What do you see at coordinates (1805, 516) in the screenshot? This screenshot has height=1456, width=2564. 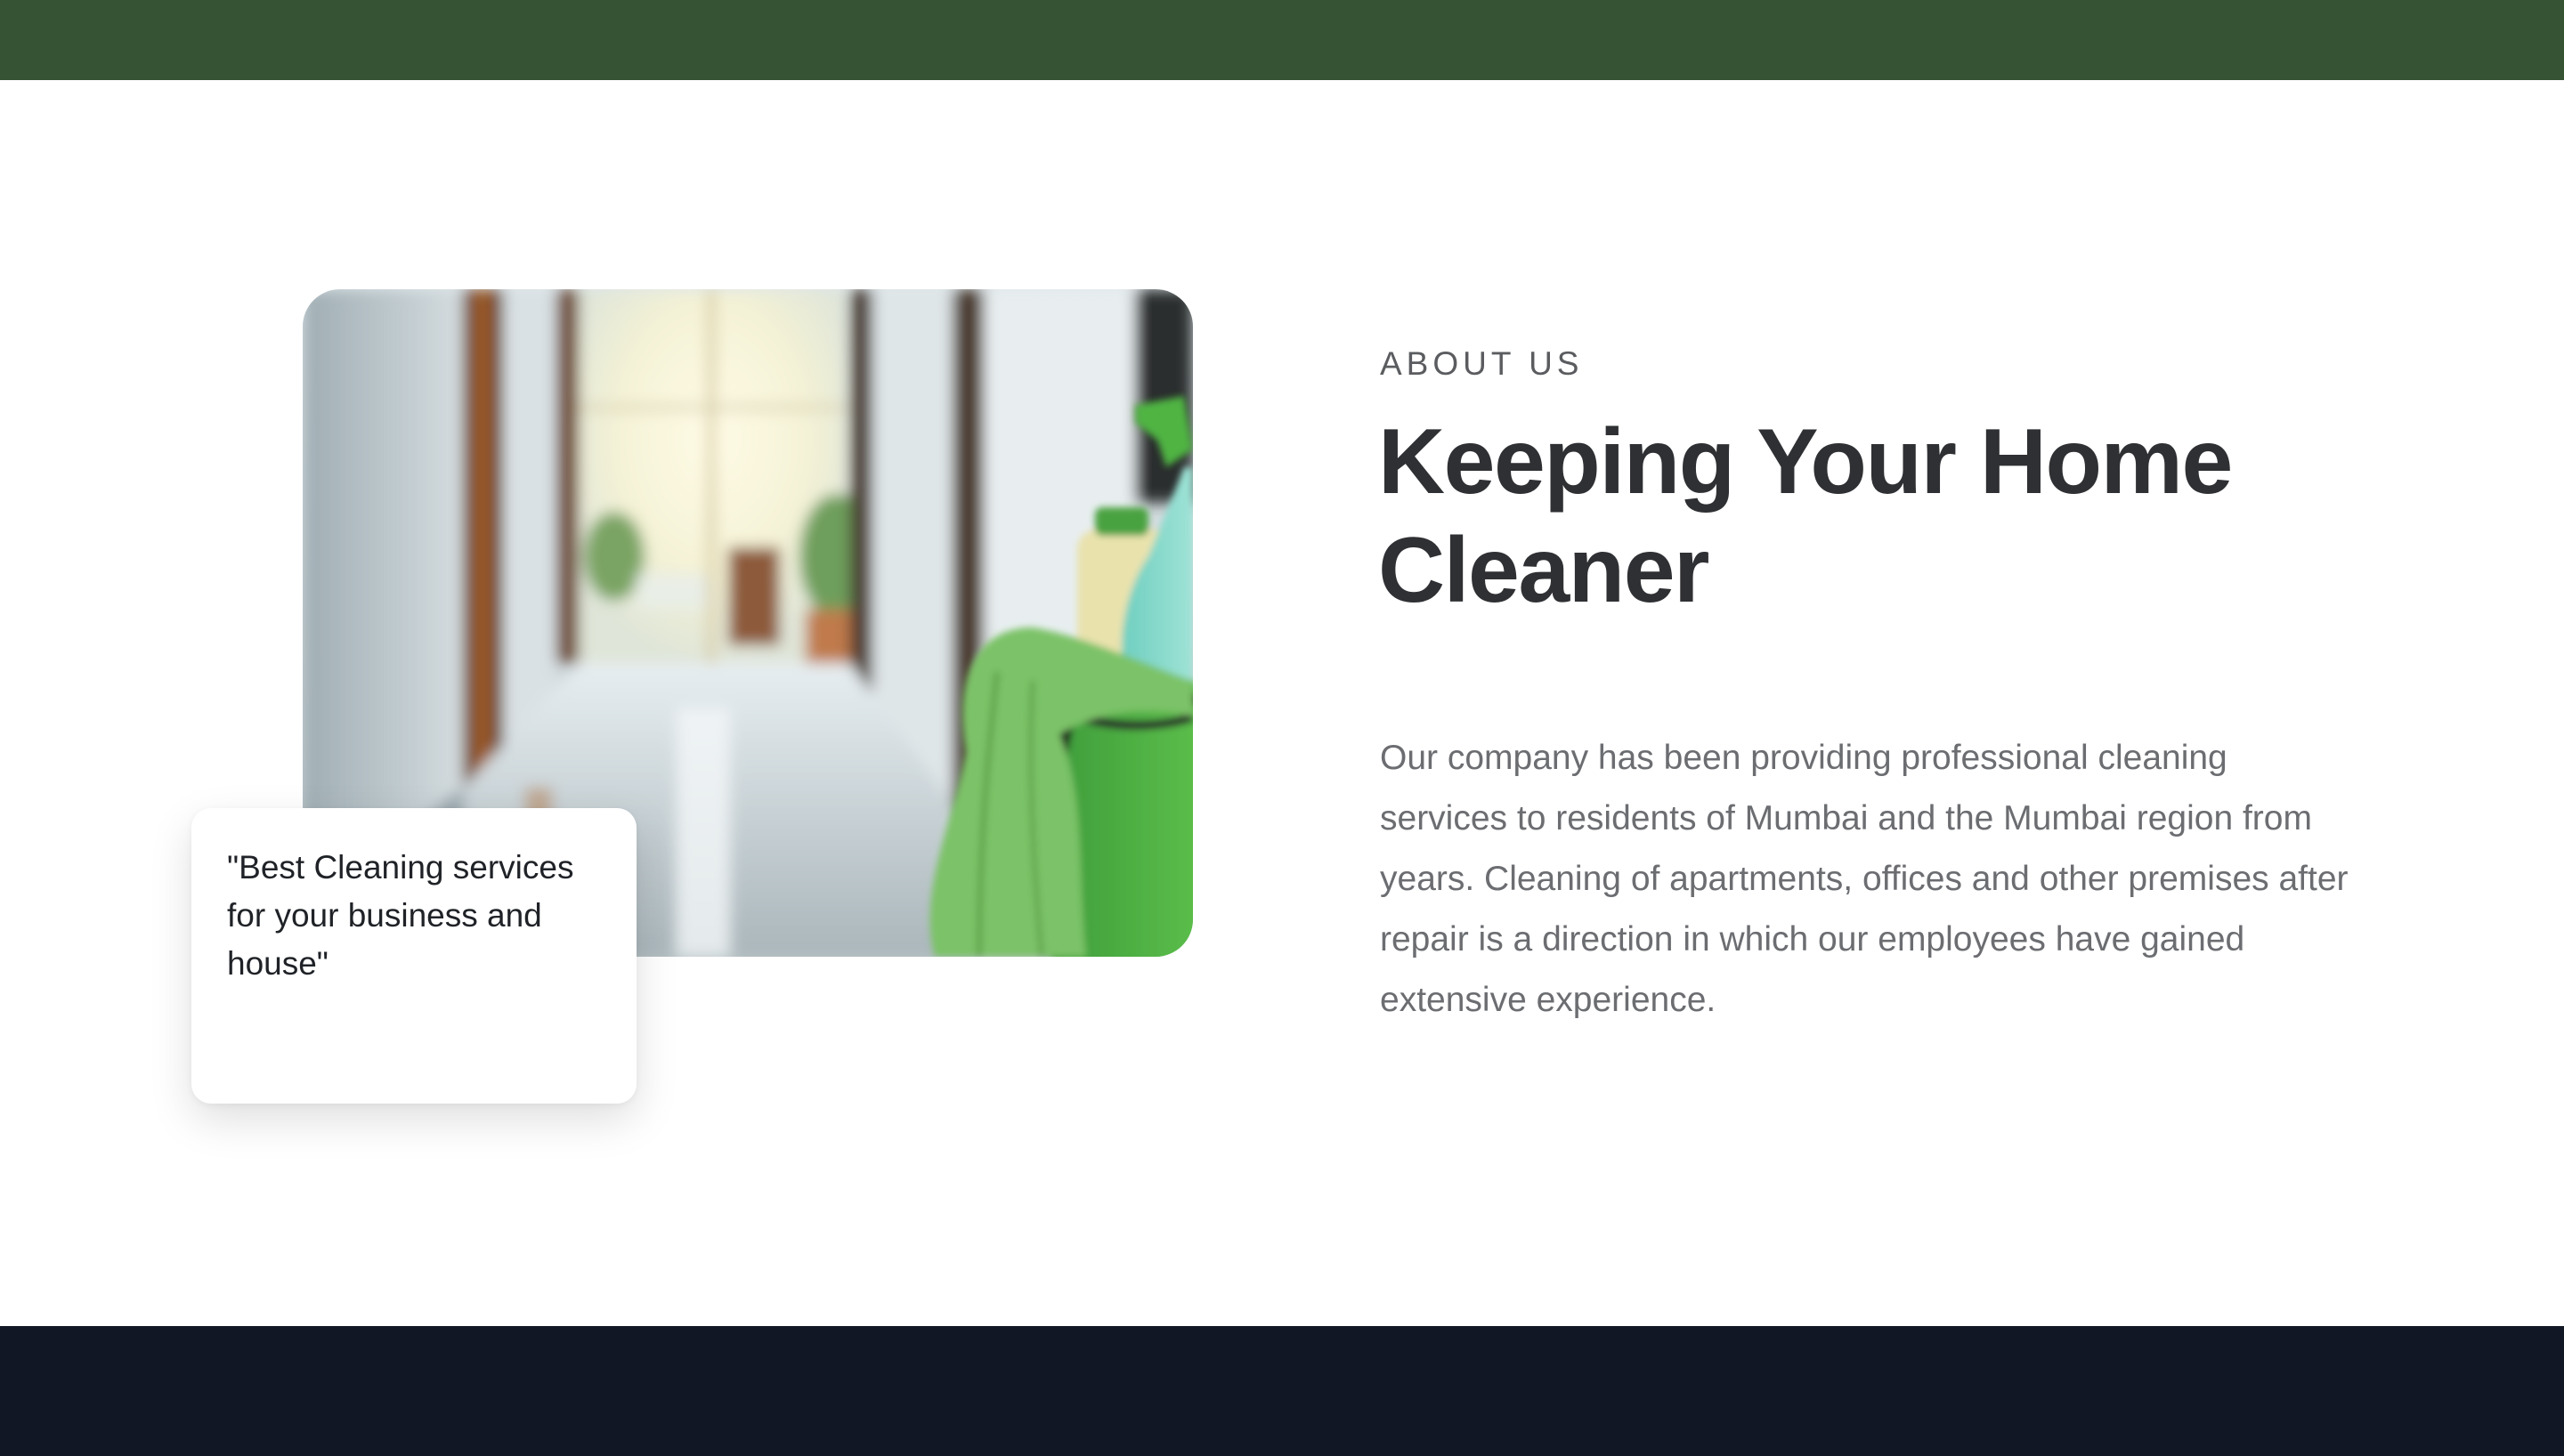 I see `section-heading: Keeping Your Home Cleaner` at bounding box center [1805, 516].